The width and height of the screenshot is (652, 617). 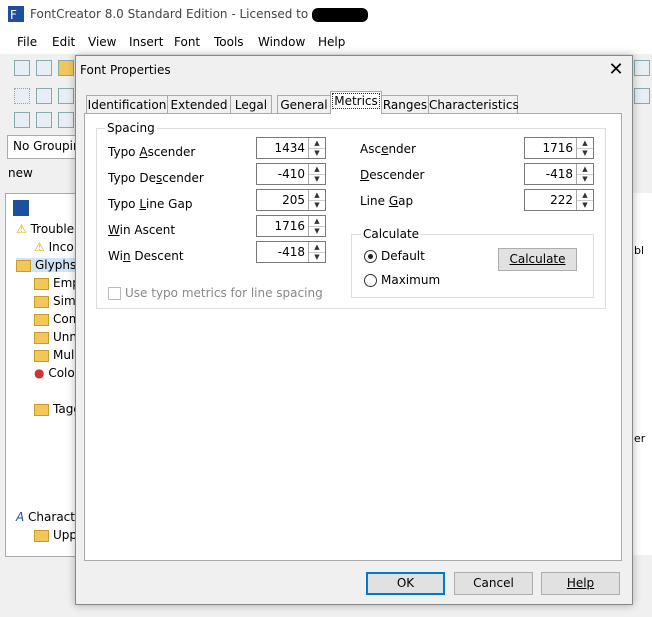 What do you see at coordinates (47, 146) in the screenshot?
I see `grouping-value: No Groupin` at bounding box center [47, 146].